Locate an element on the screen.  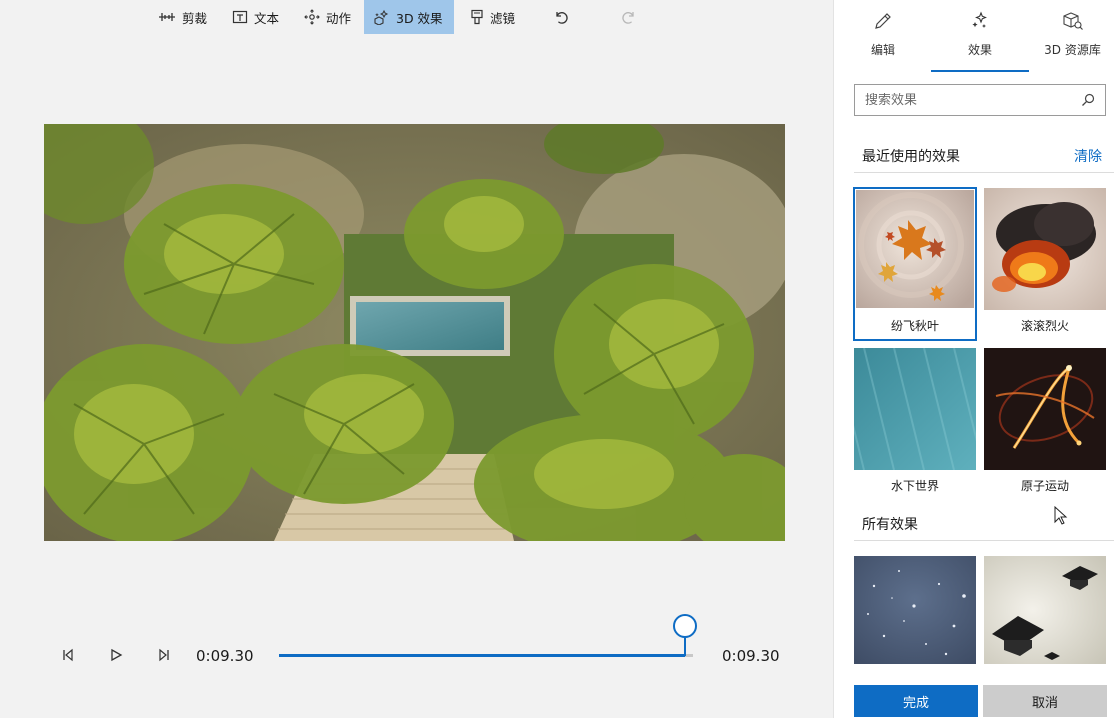
effect-card-sparkles is located at coordinates (915, 610).